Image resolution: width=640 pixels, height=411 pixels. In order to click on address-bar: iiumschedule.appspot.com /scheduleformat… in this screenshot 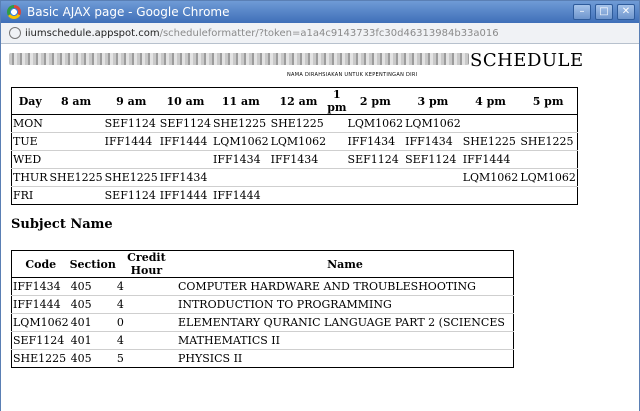, I will do `click(320, 33)`.